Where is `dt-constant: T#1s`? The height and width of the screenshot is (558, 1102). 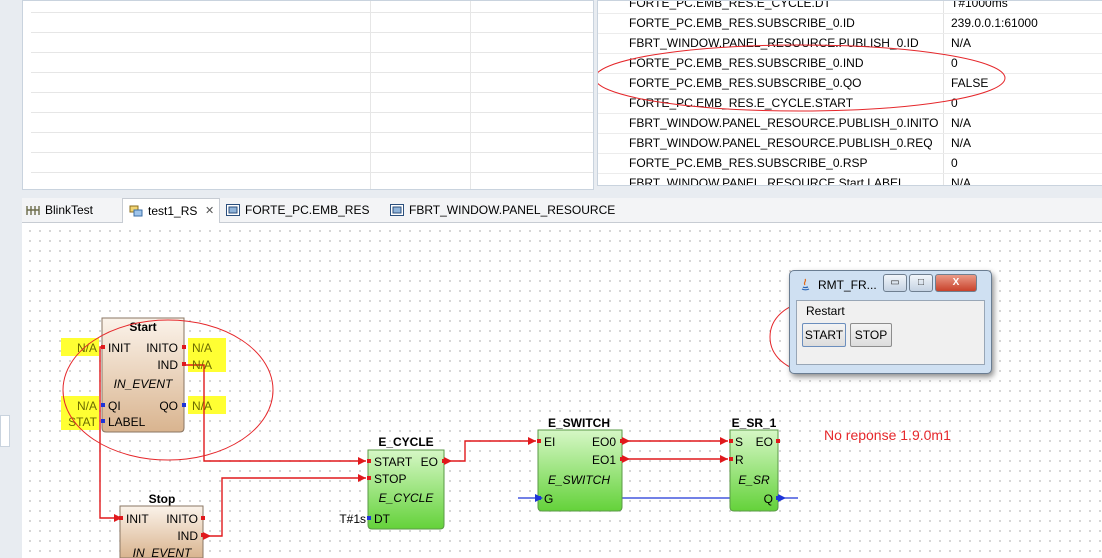 dt-constant: T#1s is located at coordinates (352, 519).